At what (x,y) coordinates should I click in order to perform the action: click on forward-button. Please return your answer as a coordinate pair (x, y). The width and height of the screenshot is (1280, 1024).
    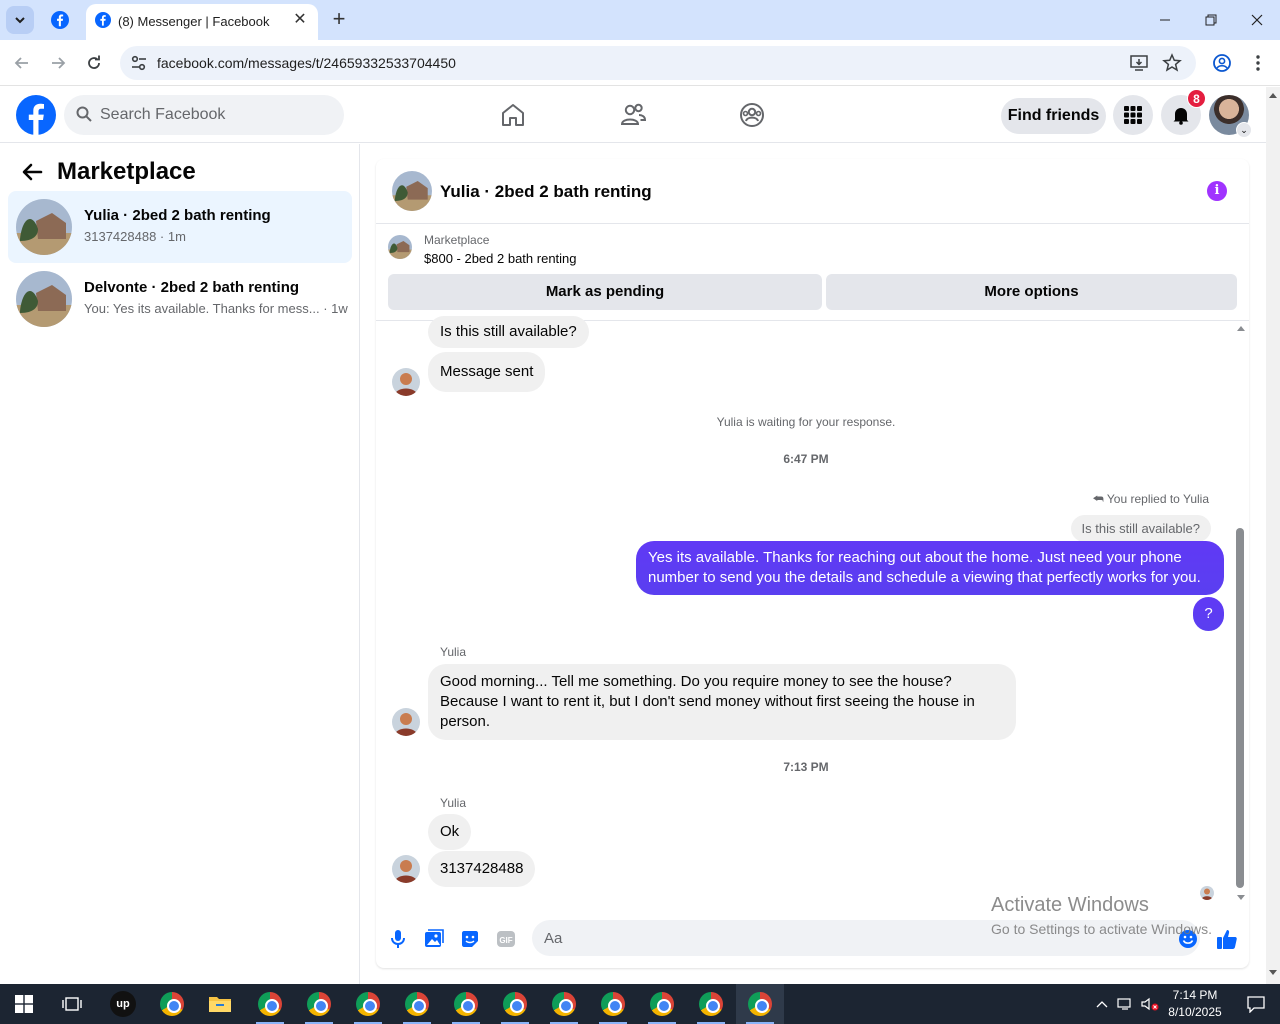
    Looking at the image, I should click on (58, 63).